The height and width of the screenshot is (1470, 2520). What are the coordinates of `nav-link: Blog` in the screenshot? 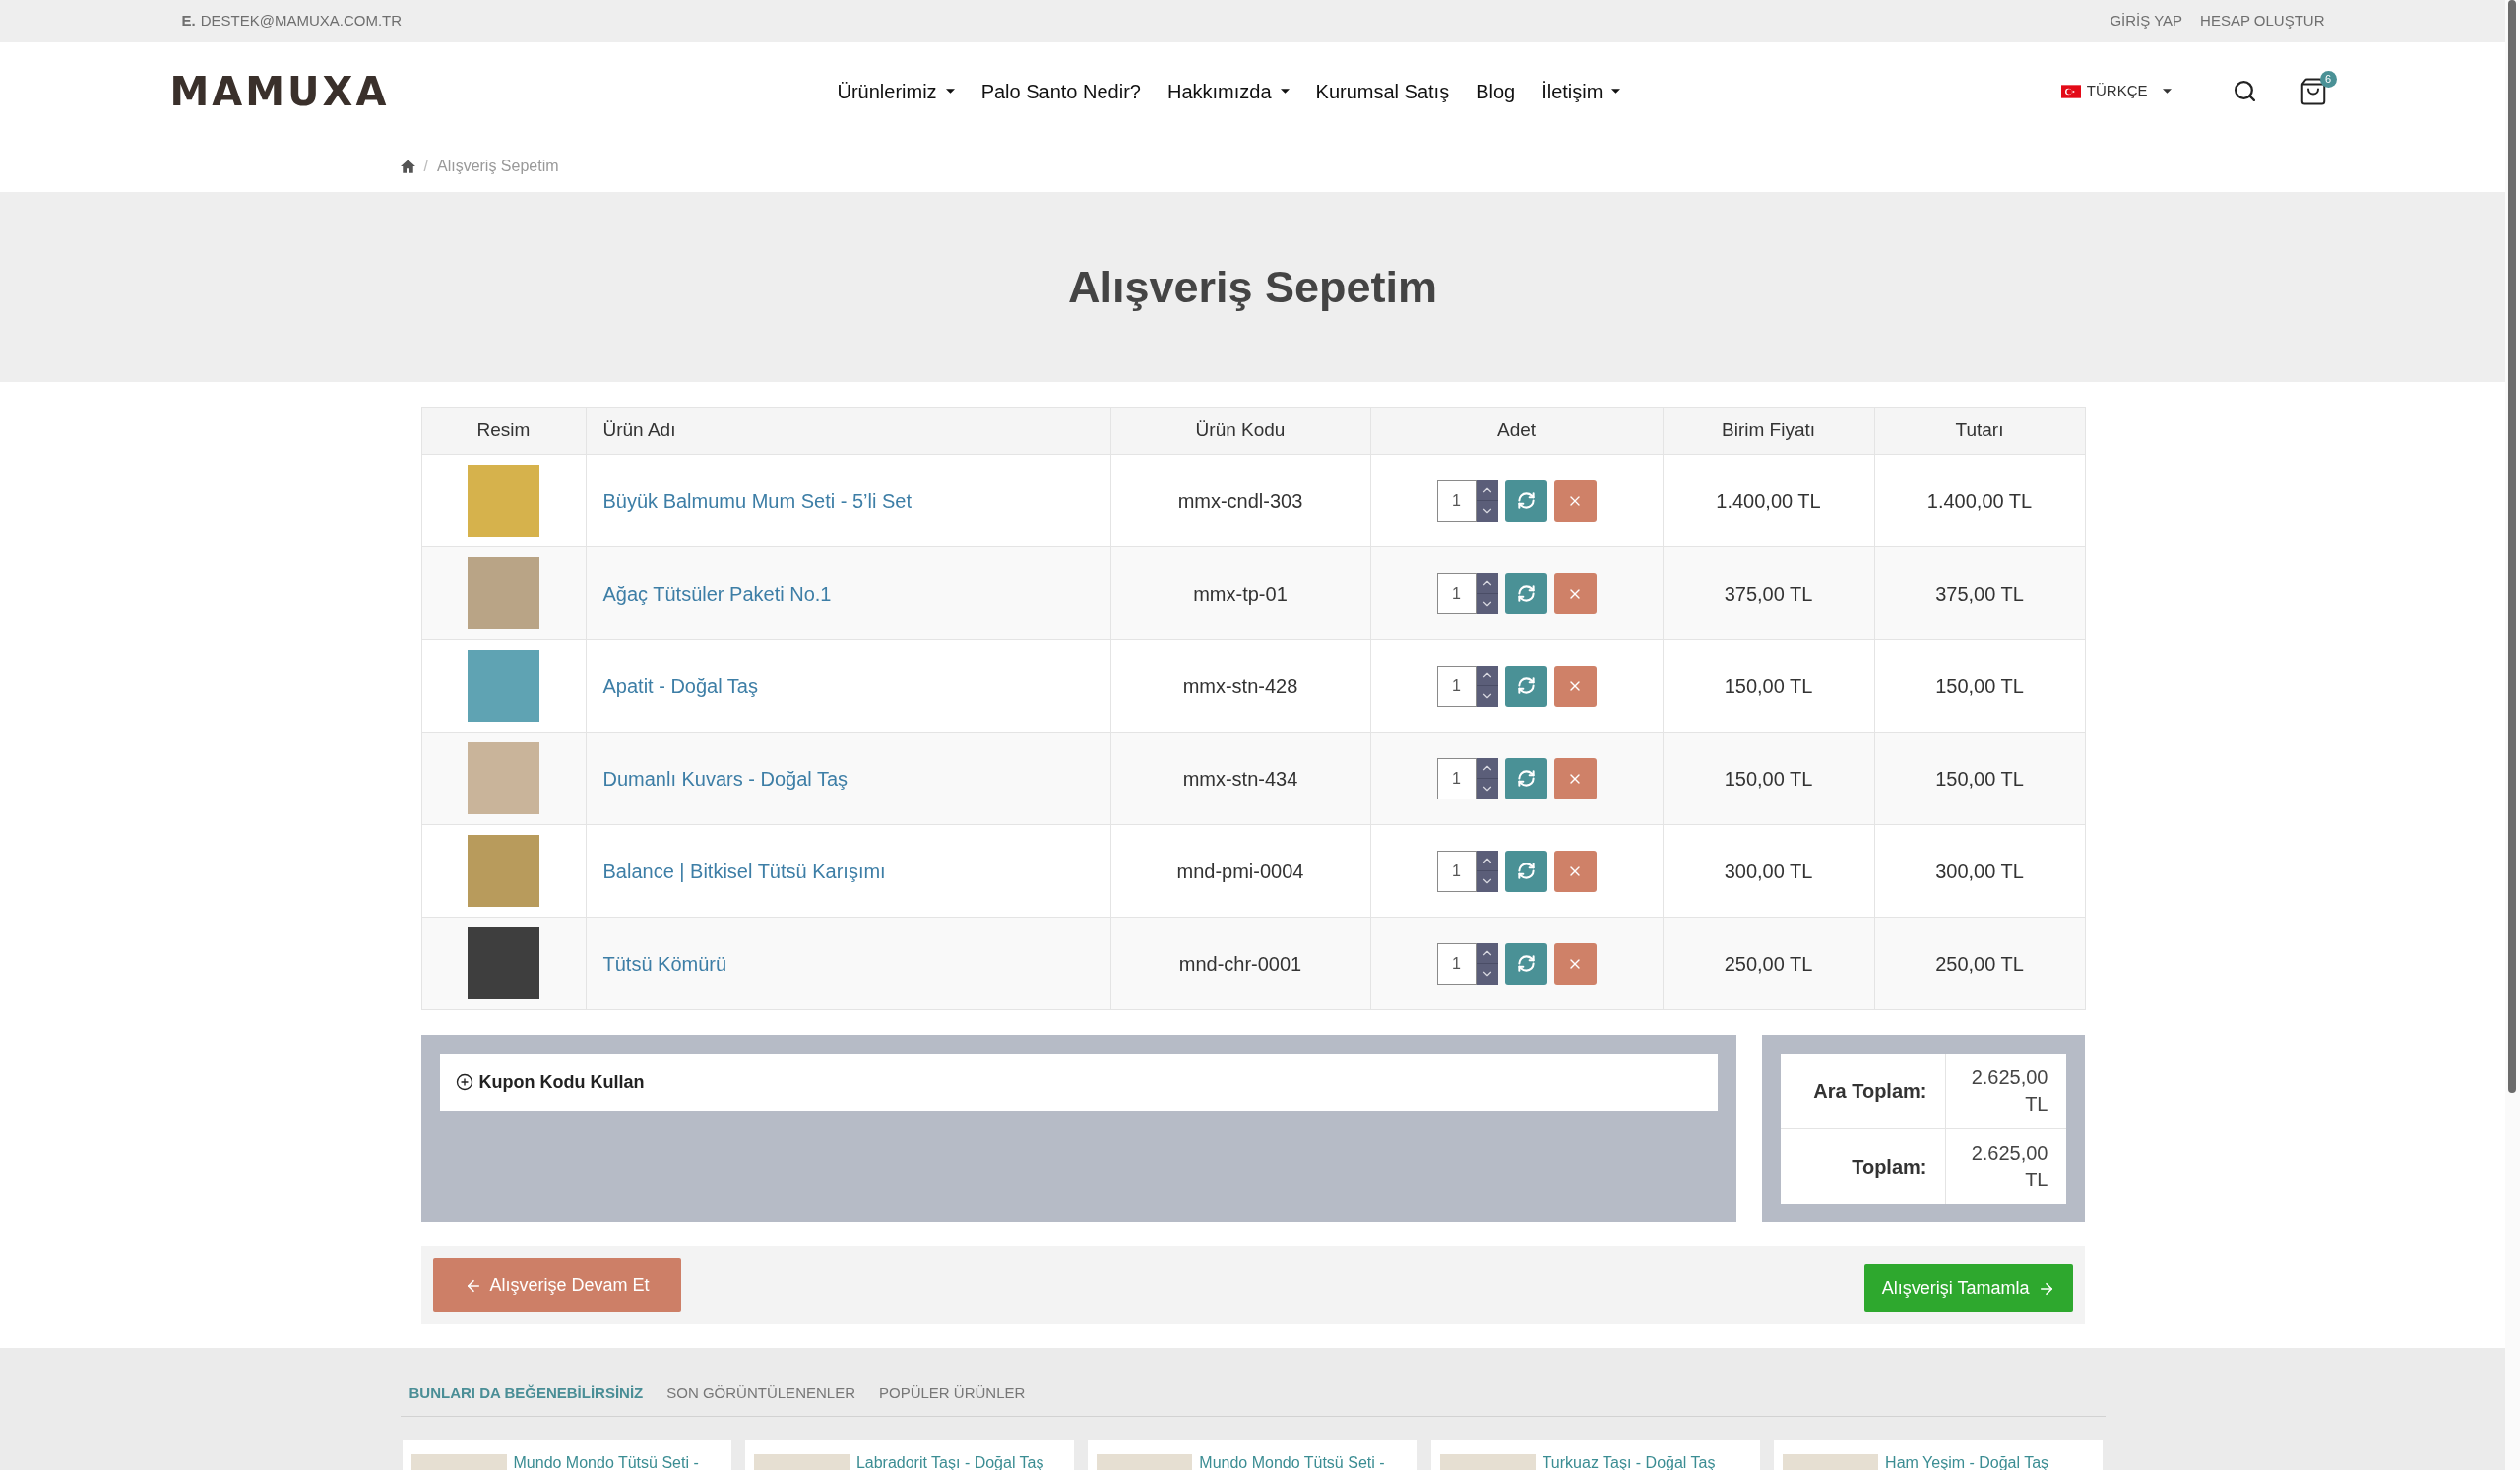 It's located at (1496, 91).